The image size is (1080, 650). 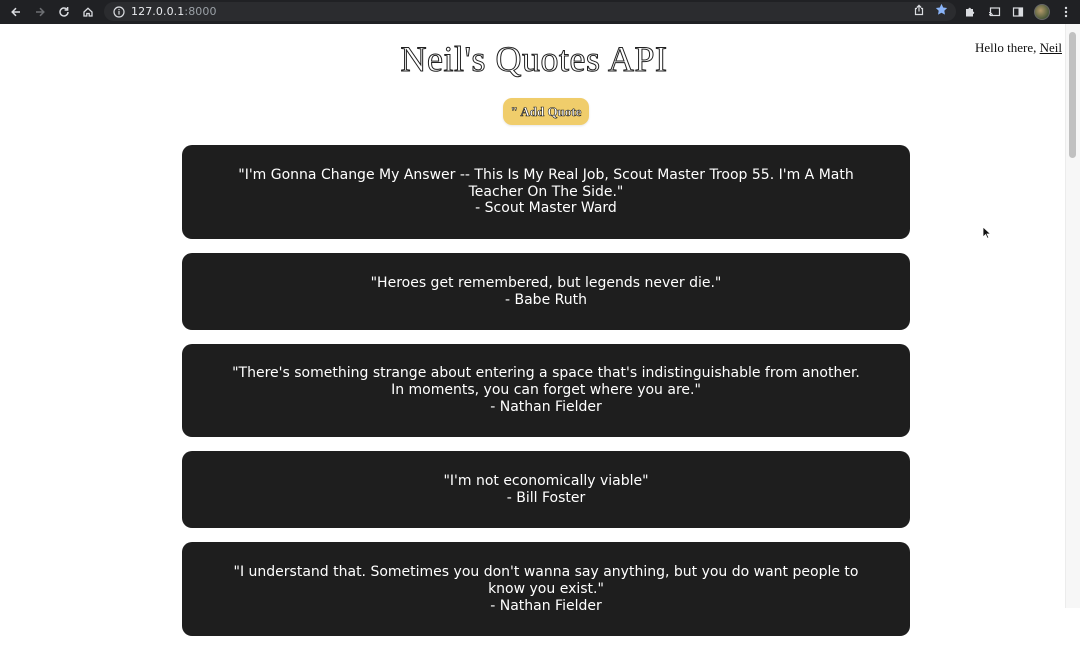 What do you see at coordinates (1066, 12) in the screenshot?
I see `menu-icon` at bounding box center [1066, 12].